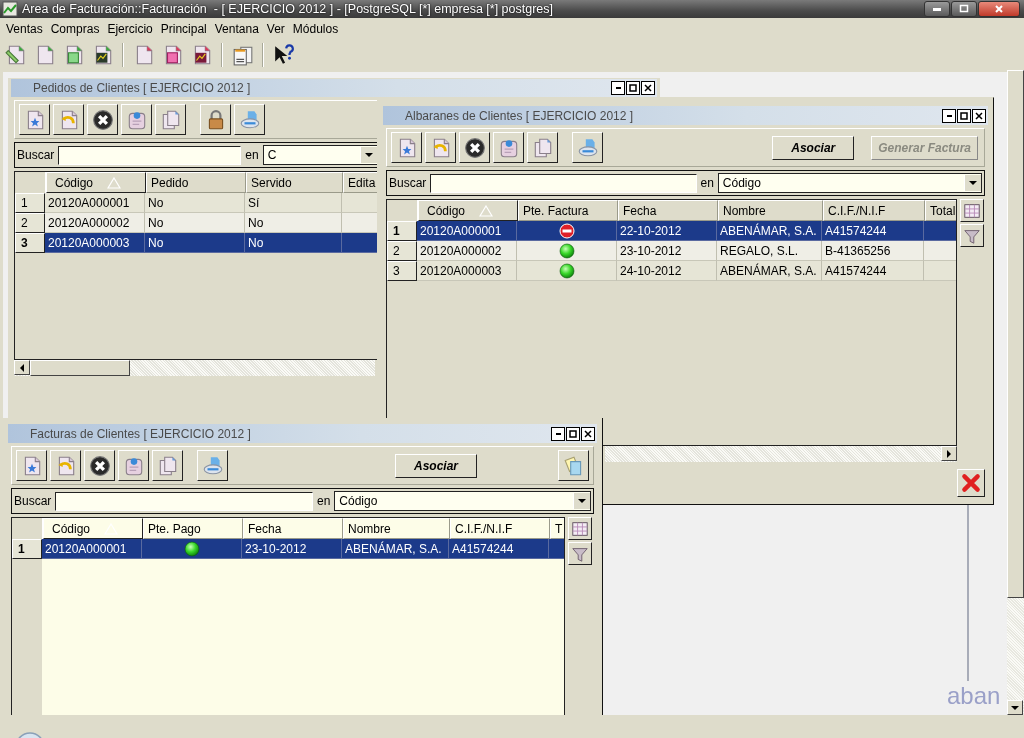 The image size is (1024, 738). What do you see at coordinates (499, 549) in the screenshot?
I see `table-cell: A41574244` at bounding box center [499, 549].